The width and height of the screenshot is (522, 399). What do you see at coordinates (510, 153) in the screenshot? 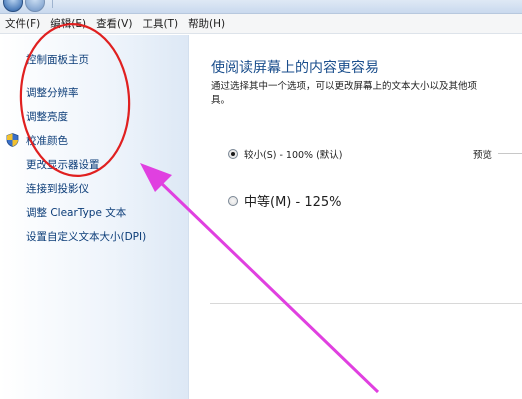
I see `preview-divider` at bounding box center [510, 153].